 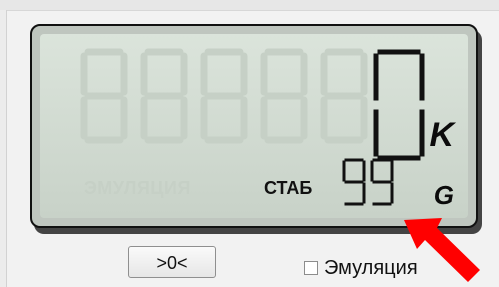 I want to click on zero-button: >0<, so click(x=172, y=262).